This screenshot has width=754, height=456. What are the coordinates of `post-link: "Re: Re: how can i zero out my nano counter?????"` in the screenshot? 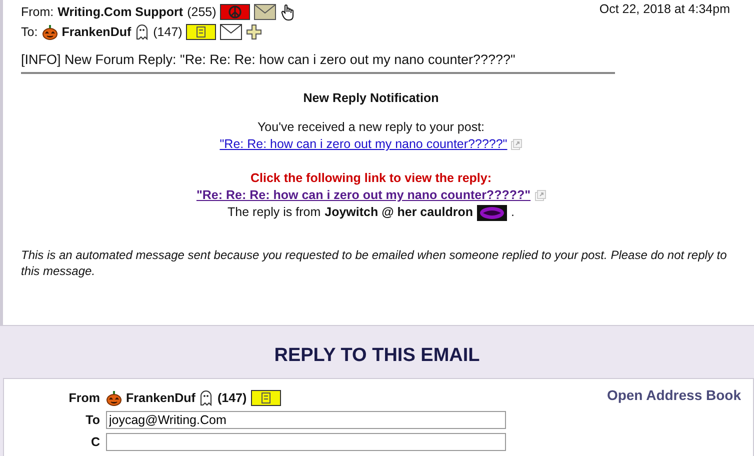 It's located at (364, 144).